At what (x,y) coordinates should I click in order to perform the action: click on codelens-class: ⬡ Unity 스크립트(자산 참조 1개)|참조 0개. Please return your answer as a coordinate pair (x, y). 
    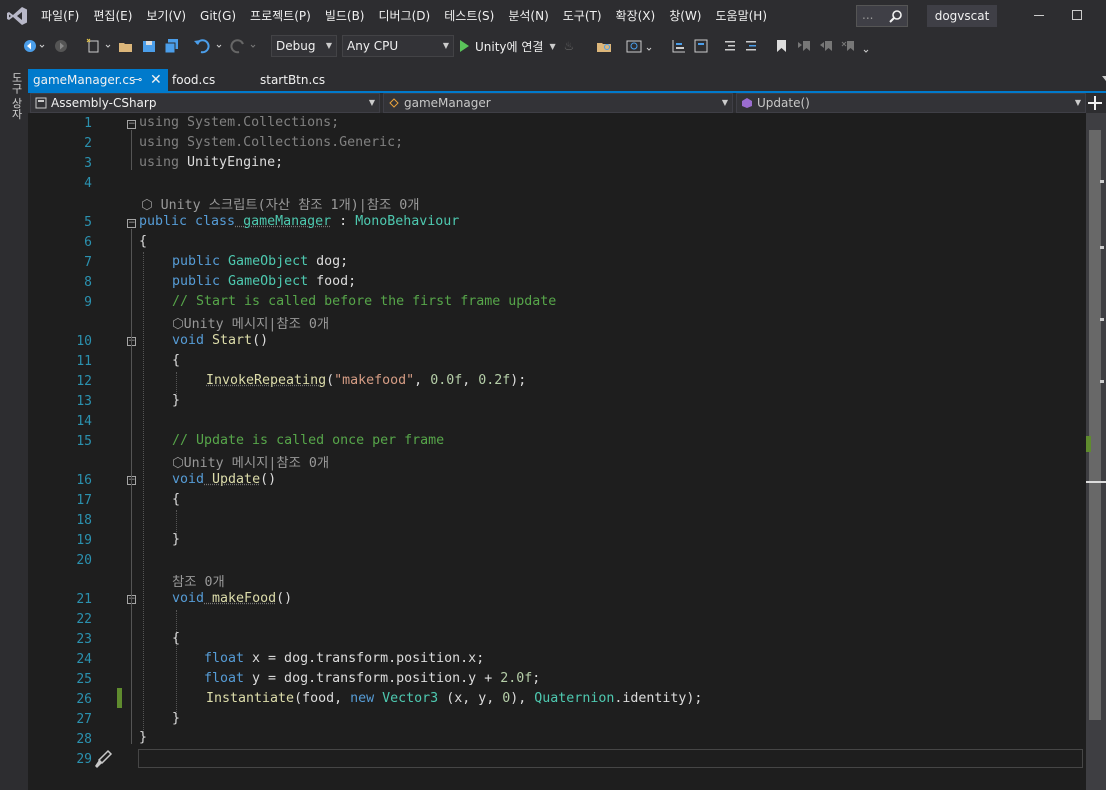
    Looking at the image, I should click on (280, 203).